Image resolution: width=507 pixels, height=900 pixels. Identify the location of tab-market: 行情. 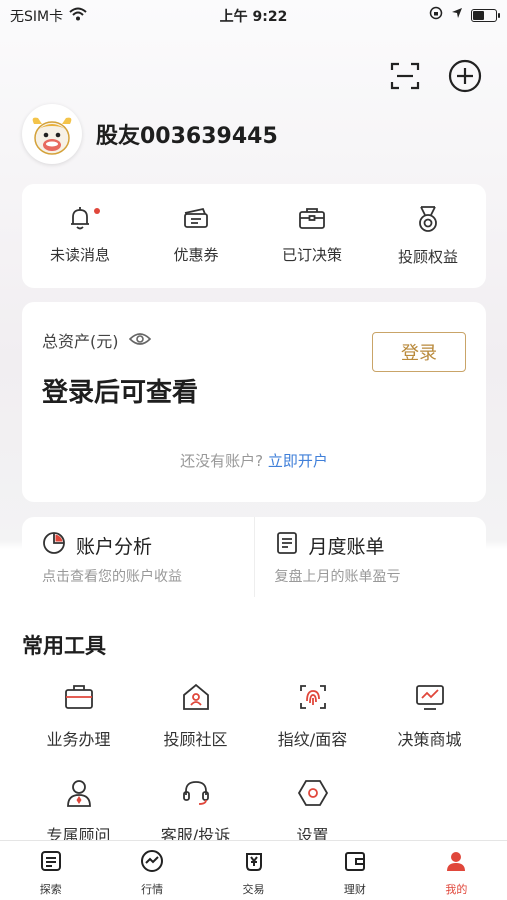
(151, 870).